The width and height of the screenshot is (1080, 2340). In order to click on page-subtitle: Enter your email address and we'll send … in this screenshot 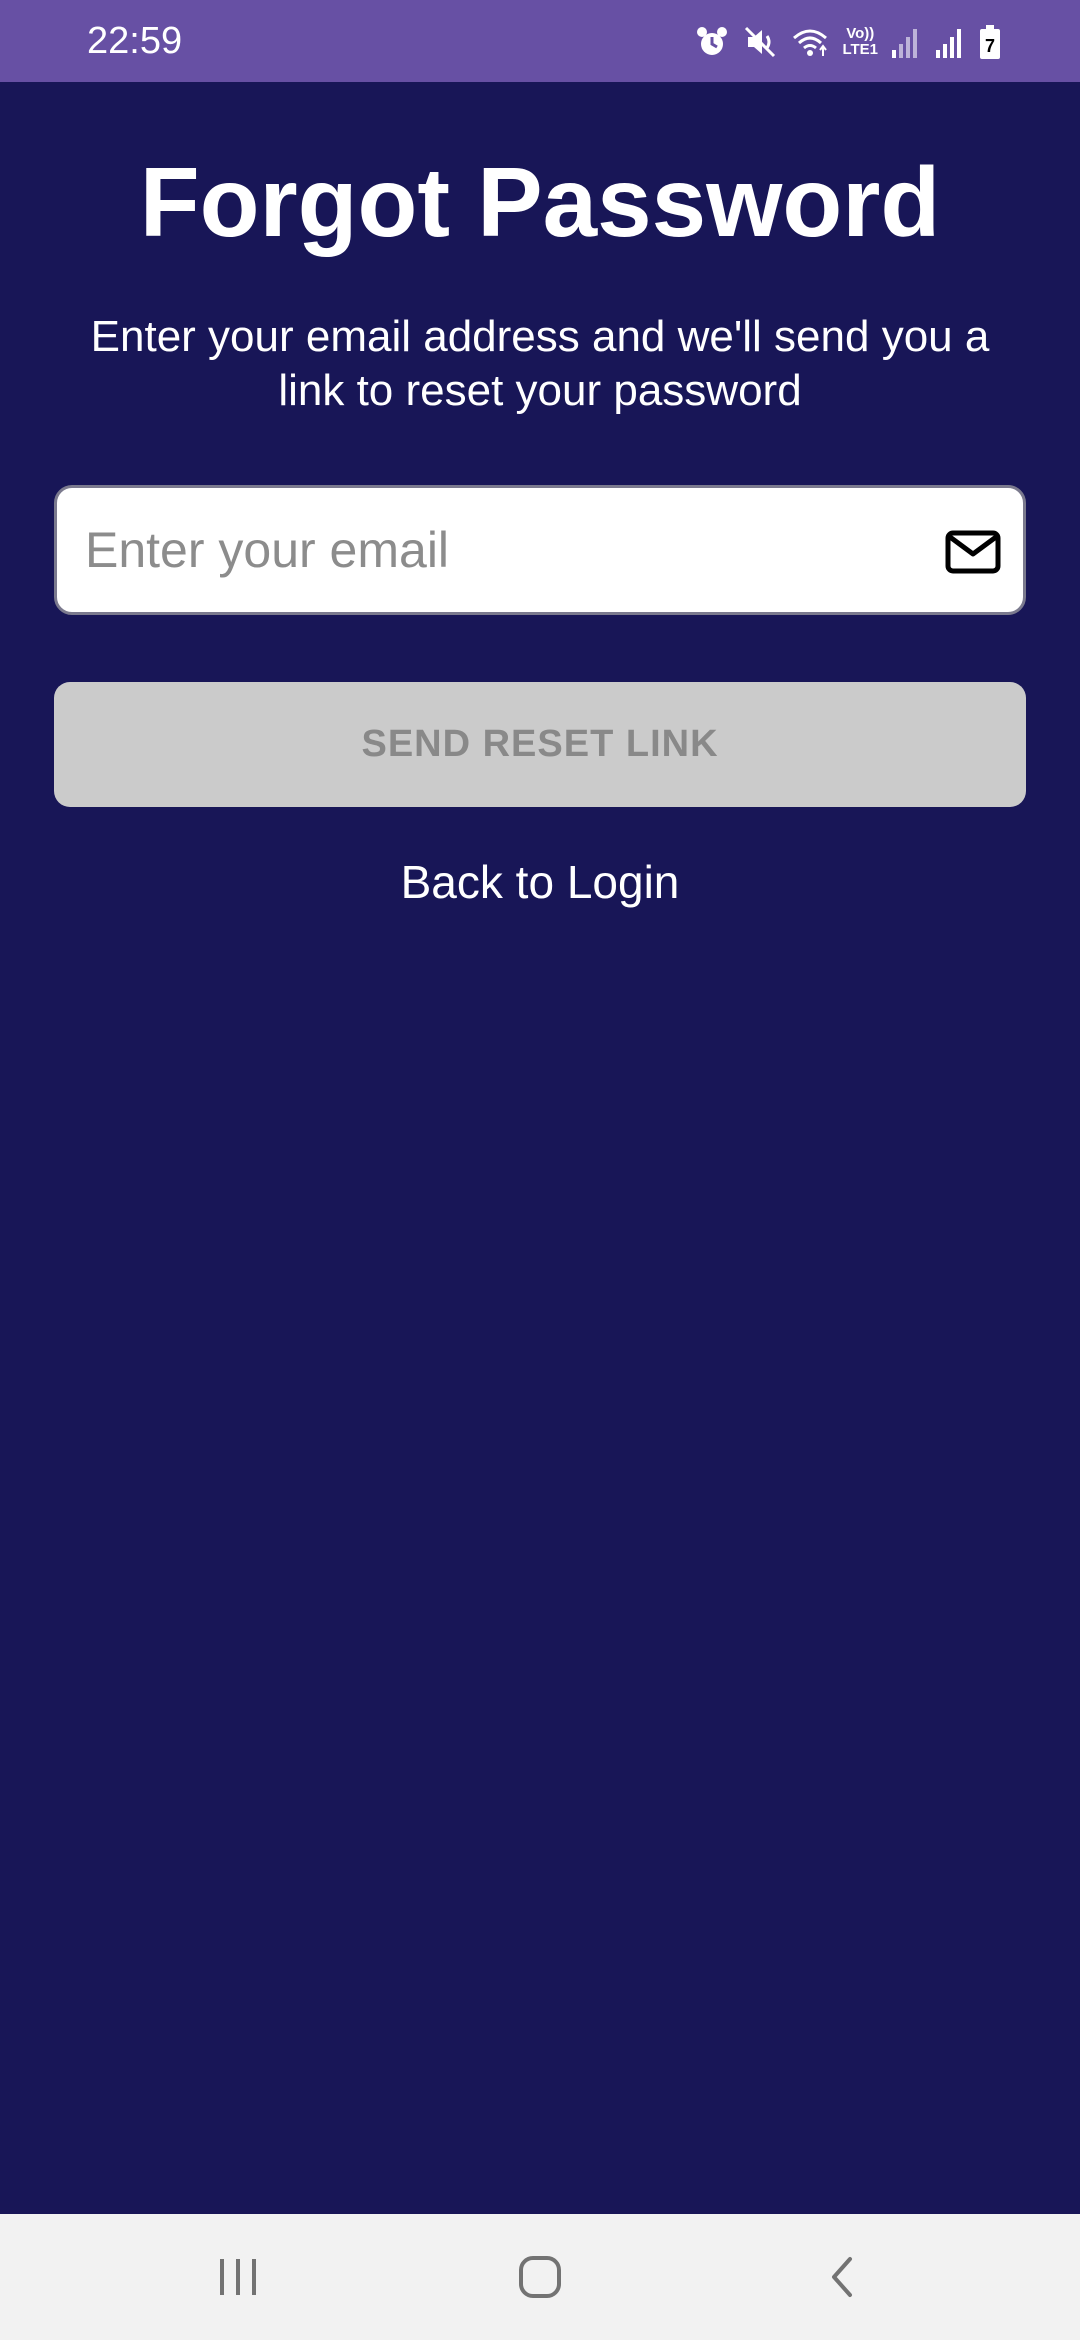, I will do `click(540, 363)`.